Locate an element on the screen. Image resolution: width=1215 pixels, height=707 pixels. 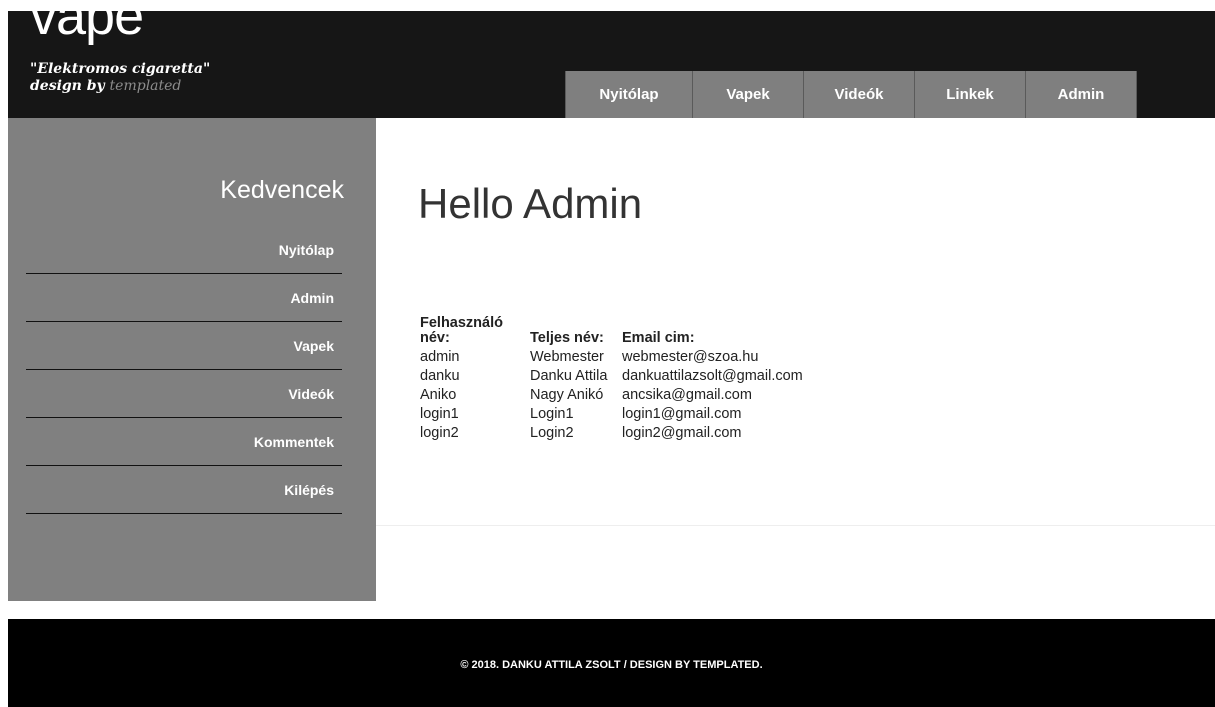
cell-email: ancsika@gmail.com is located at coordinates (687, 395).